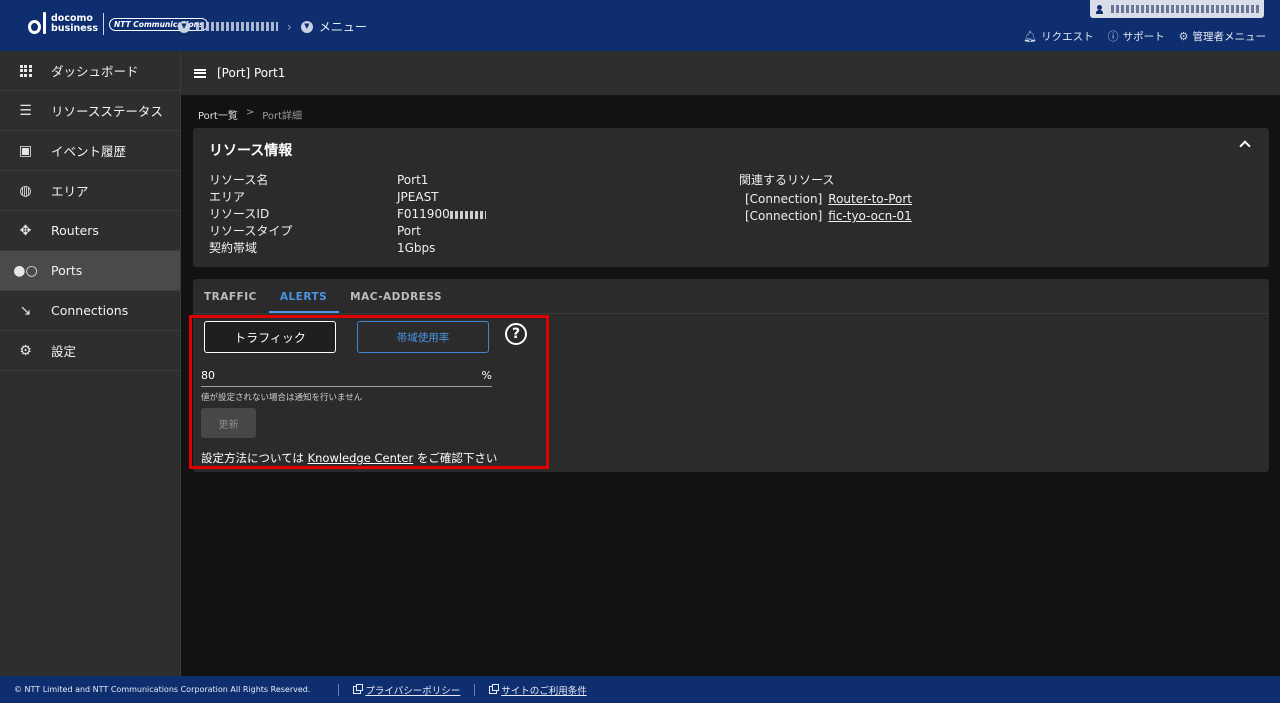  I want to click on update-button: 更新, so click(228, 423).